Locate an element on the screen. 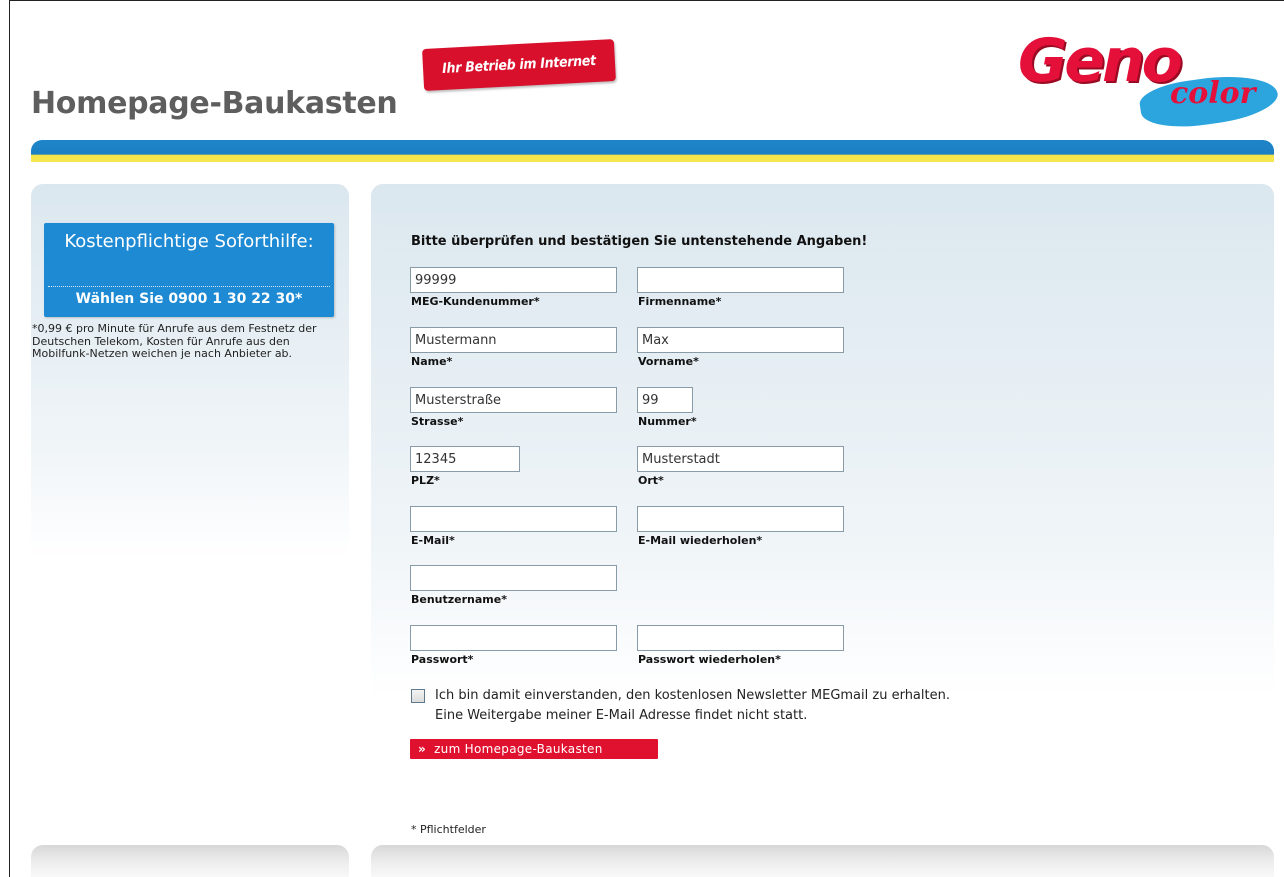 This screenshot has height=877, width=1284. ort-input is located at coordinates (740, 459).